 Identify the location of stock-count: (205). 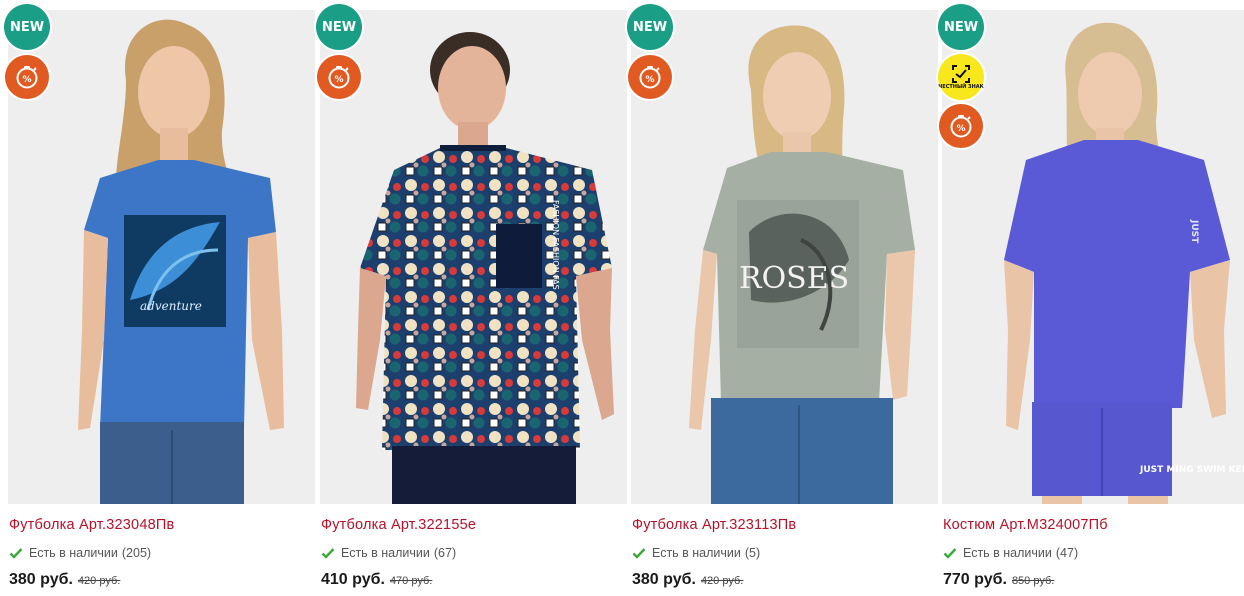
(136, 553).